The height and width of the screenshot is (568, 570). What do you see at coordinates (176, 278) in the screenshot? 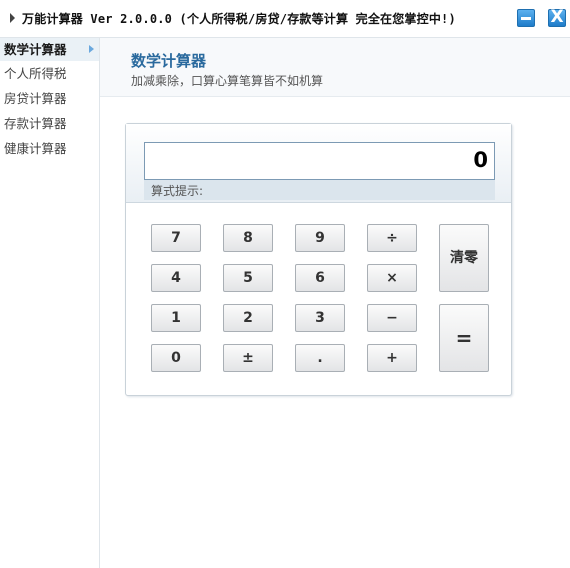
I see `key-4: 4` at bounding box center [176, 278].